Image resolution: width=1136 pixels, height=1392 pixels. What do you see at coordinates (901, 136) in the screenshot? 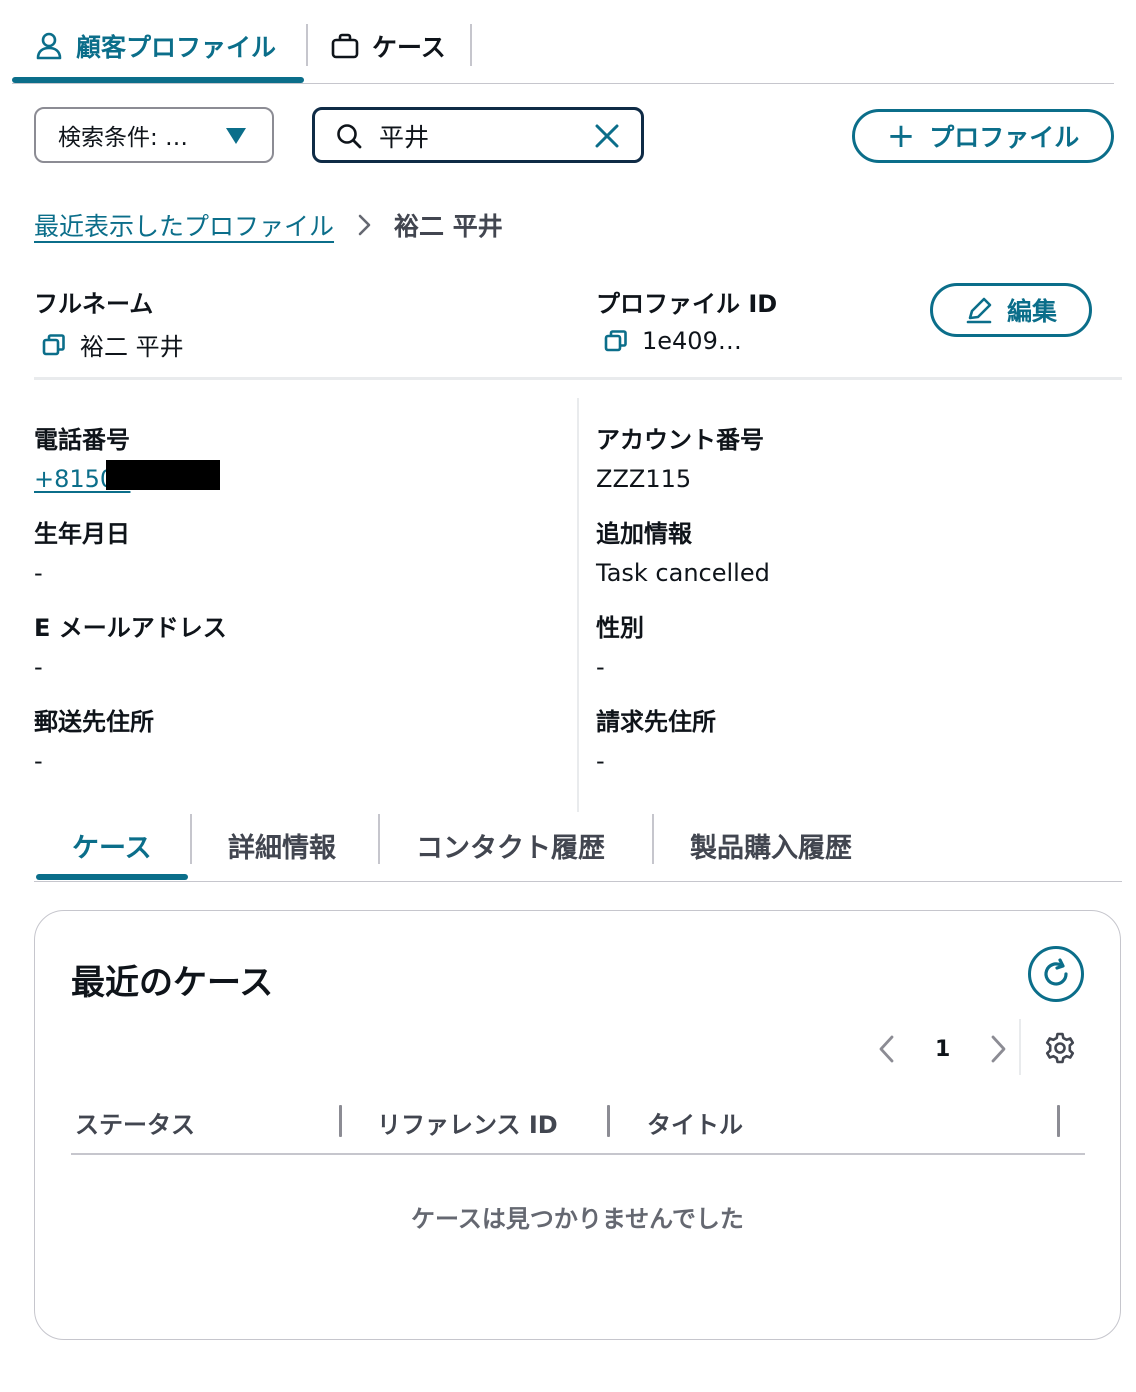
I see `plus-icon: +` at bounding box center [901, 136].